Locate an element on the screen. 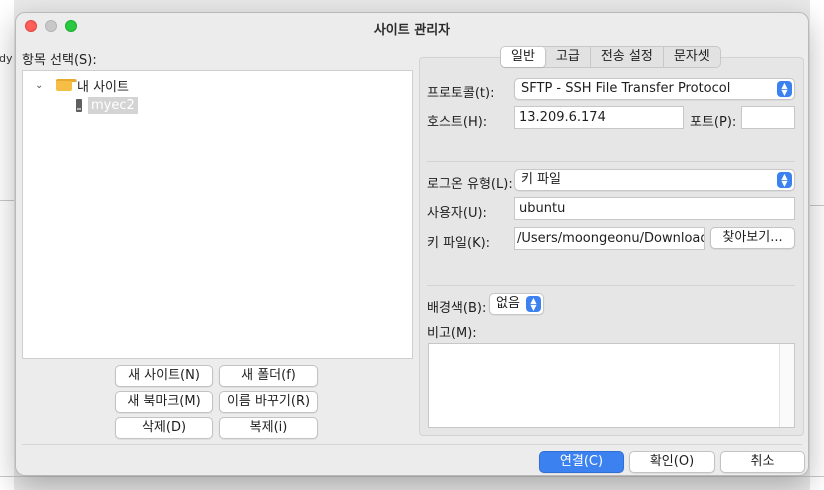 The image size is (824, 490). bgcolor-select: 없음 ▲ ▼ is located at coordinates (516, 304).